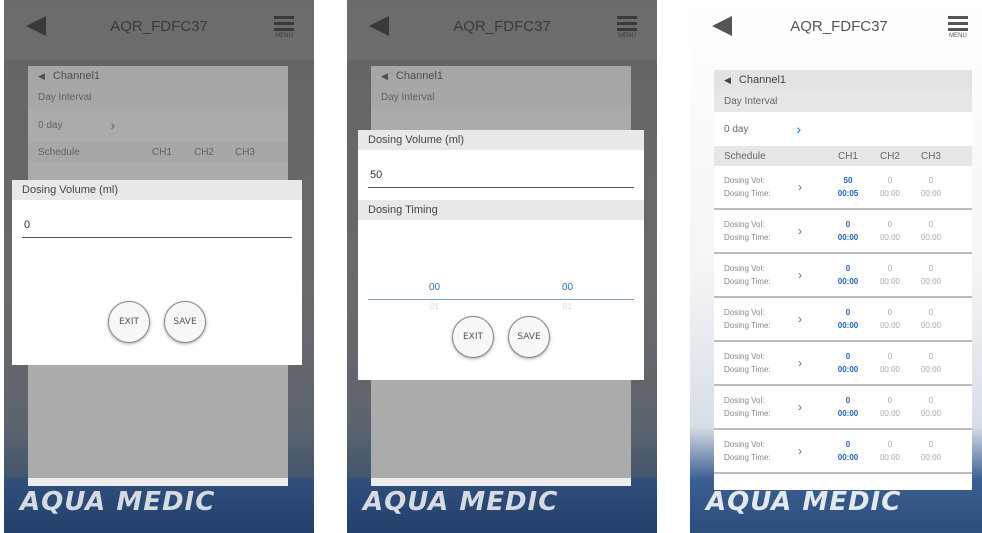  Describe the element at coordinates (501, 175) in the screenshot. I see `dosing-volume-input: 50` at that location.